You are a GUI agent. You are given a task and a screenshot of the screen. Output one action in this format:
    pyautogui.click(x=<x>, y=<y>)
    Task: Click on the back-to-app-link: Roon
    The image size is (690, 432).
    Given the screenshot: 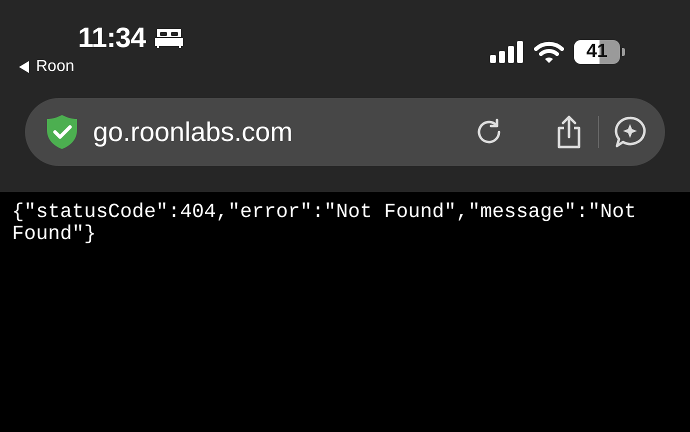 What is the action you would take?
    pyautogui.click(x=101, y=67)
    